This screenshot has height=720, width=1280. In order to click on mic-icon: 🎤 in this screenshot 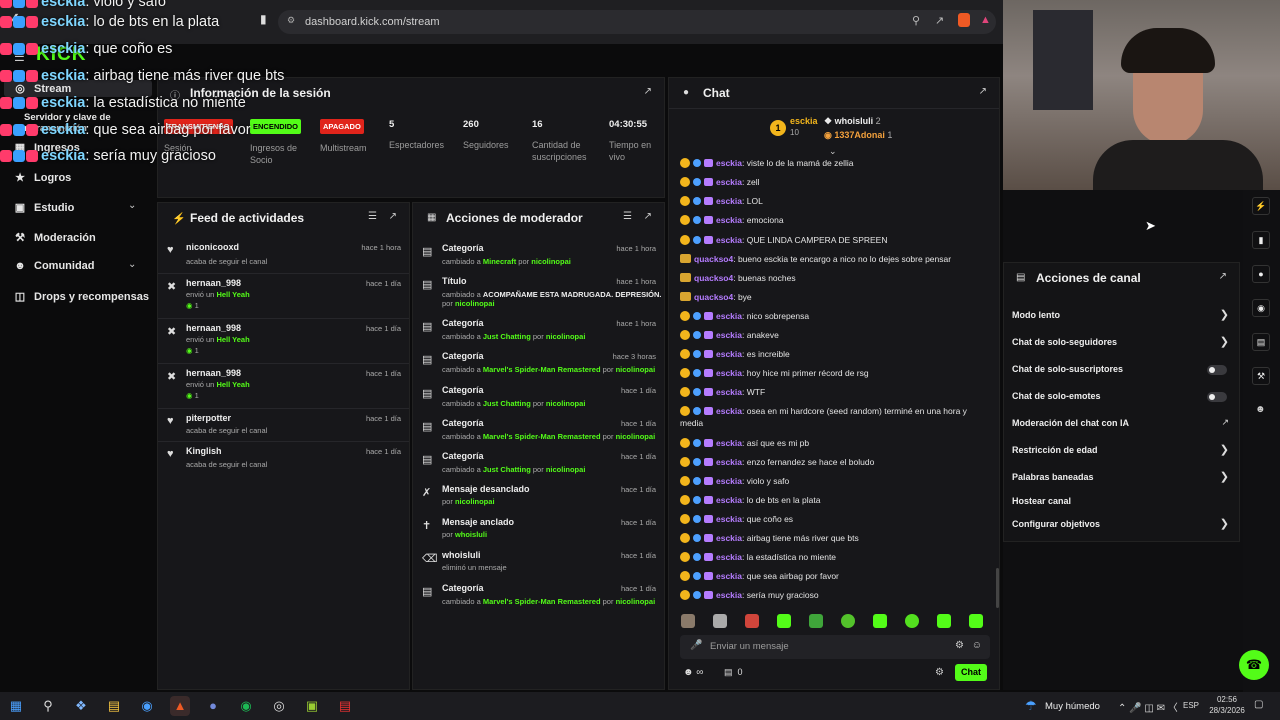, I will do `click(696, 645)`.